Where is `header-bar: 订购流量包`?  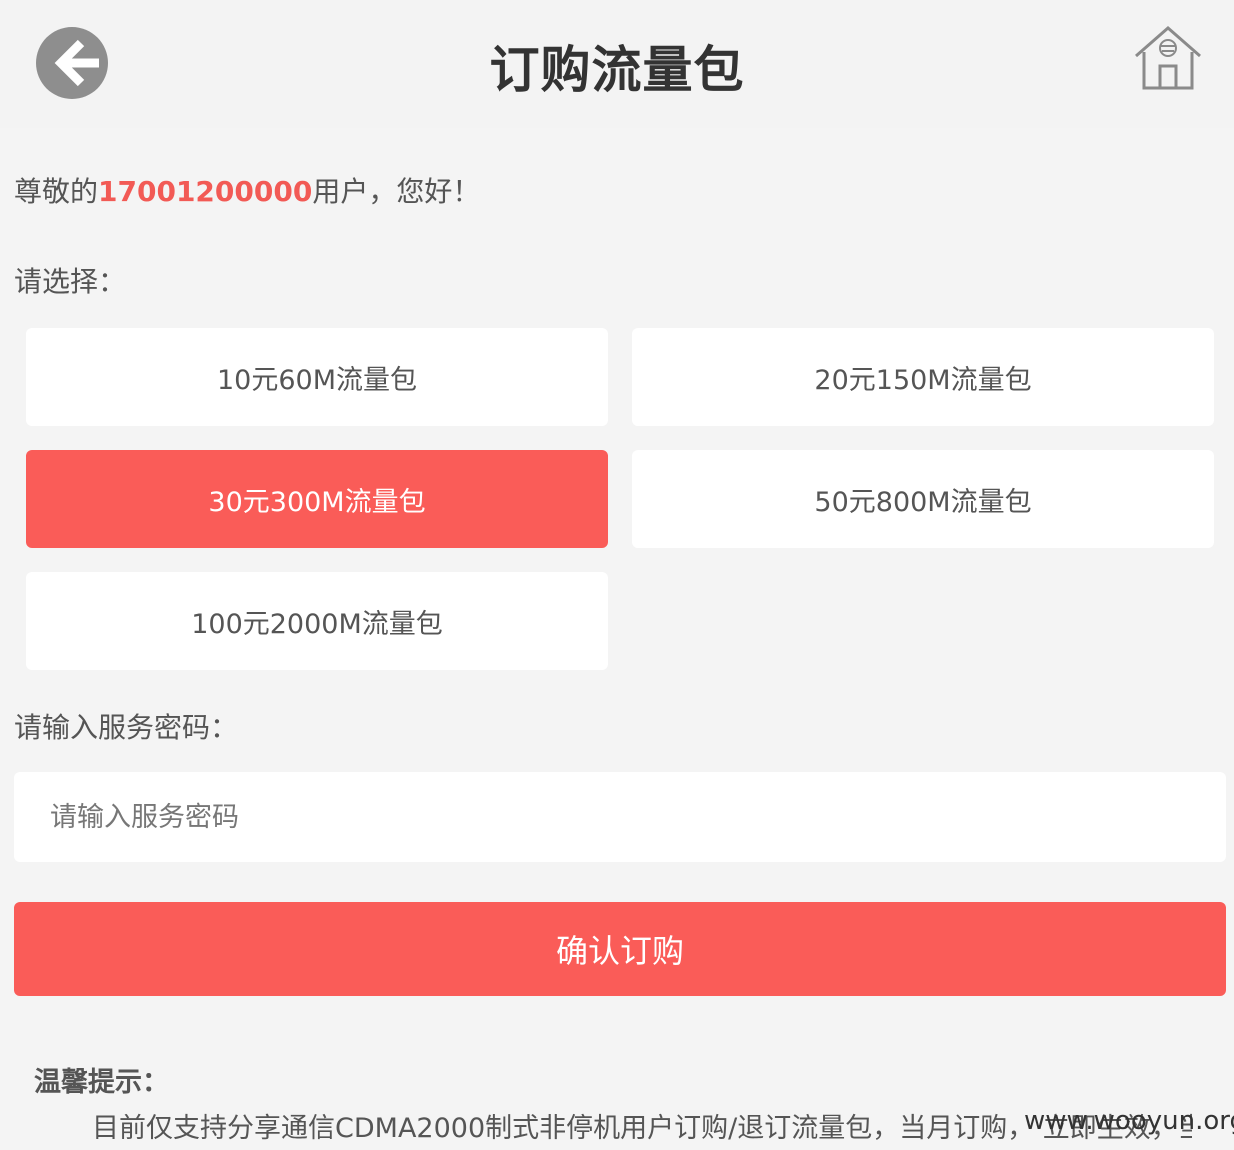 header-bar: 订购流量包 is located at coordinates (617, 64).